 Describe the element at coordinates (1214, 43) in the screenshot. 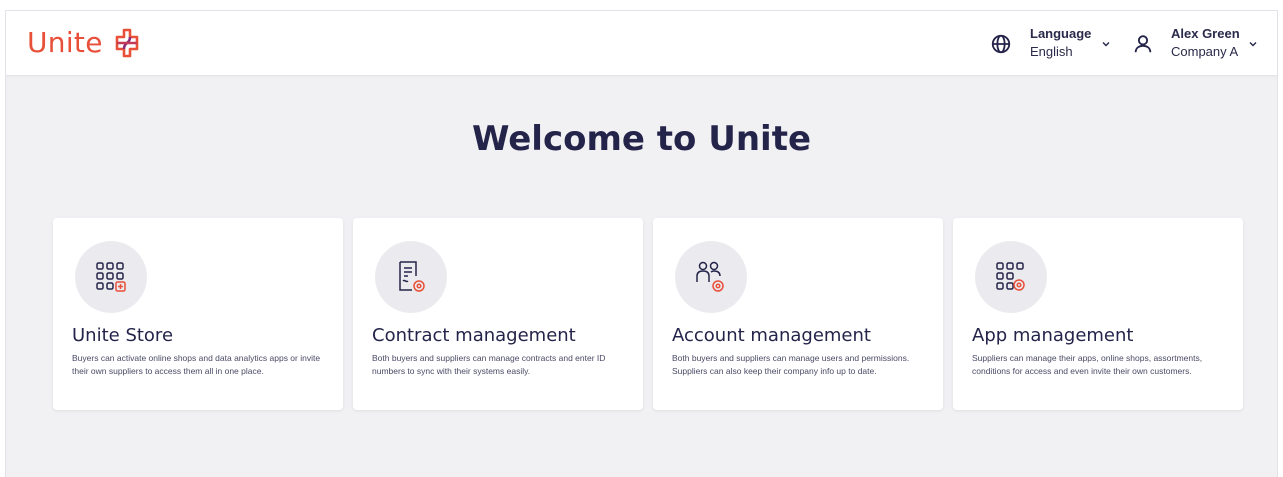

I see `user-menu: Alex Green Company A` at that location.